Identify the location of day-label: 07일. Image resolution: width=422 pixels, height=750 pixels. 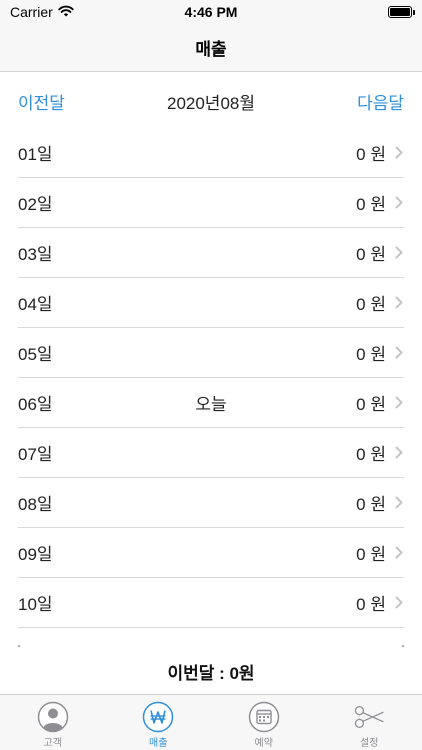
(35, 454).